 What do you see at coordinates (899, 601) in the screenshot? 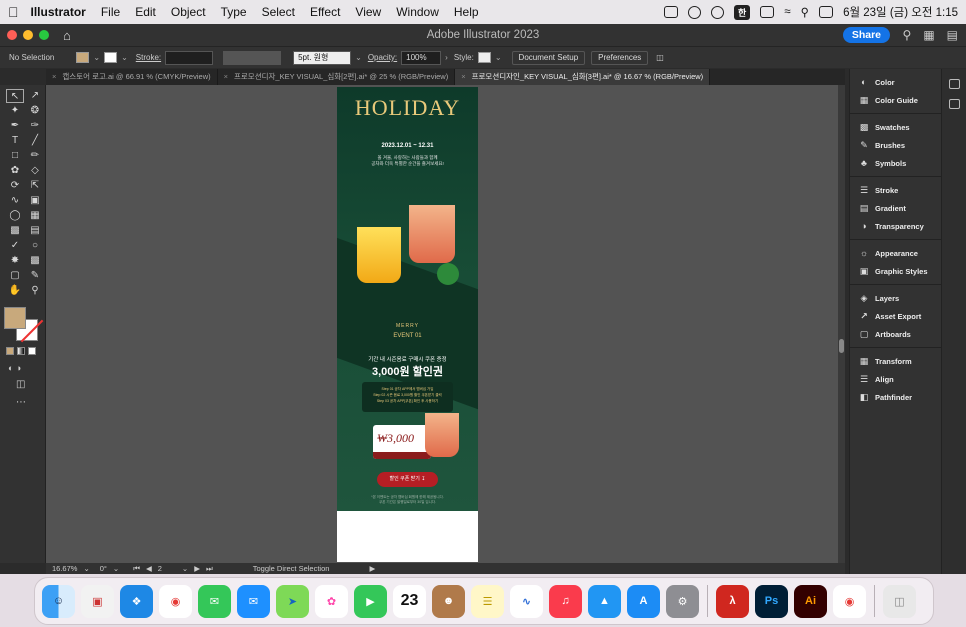
I see `trash-icon: ◫` at bounding box center [899, 601].